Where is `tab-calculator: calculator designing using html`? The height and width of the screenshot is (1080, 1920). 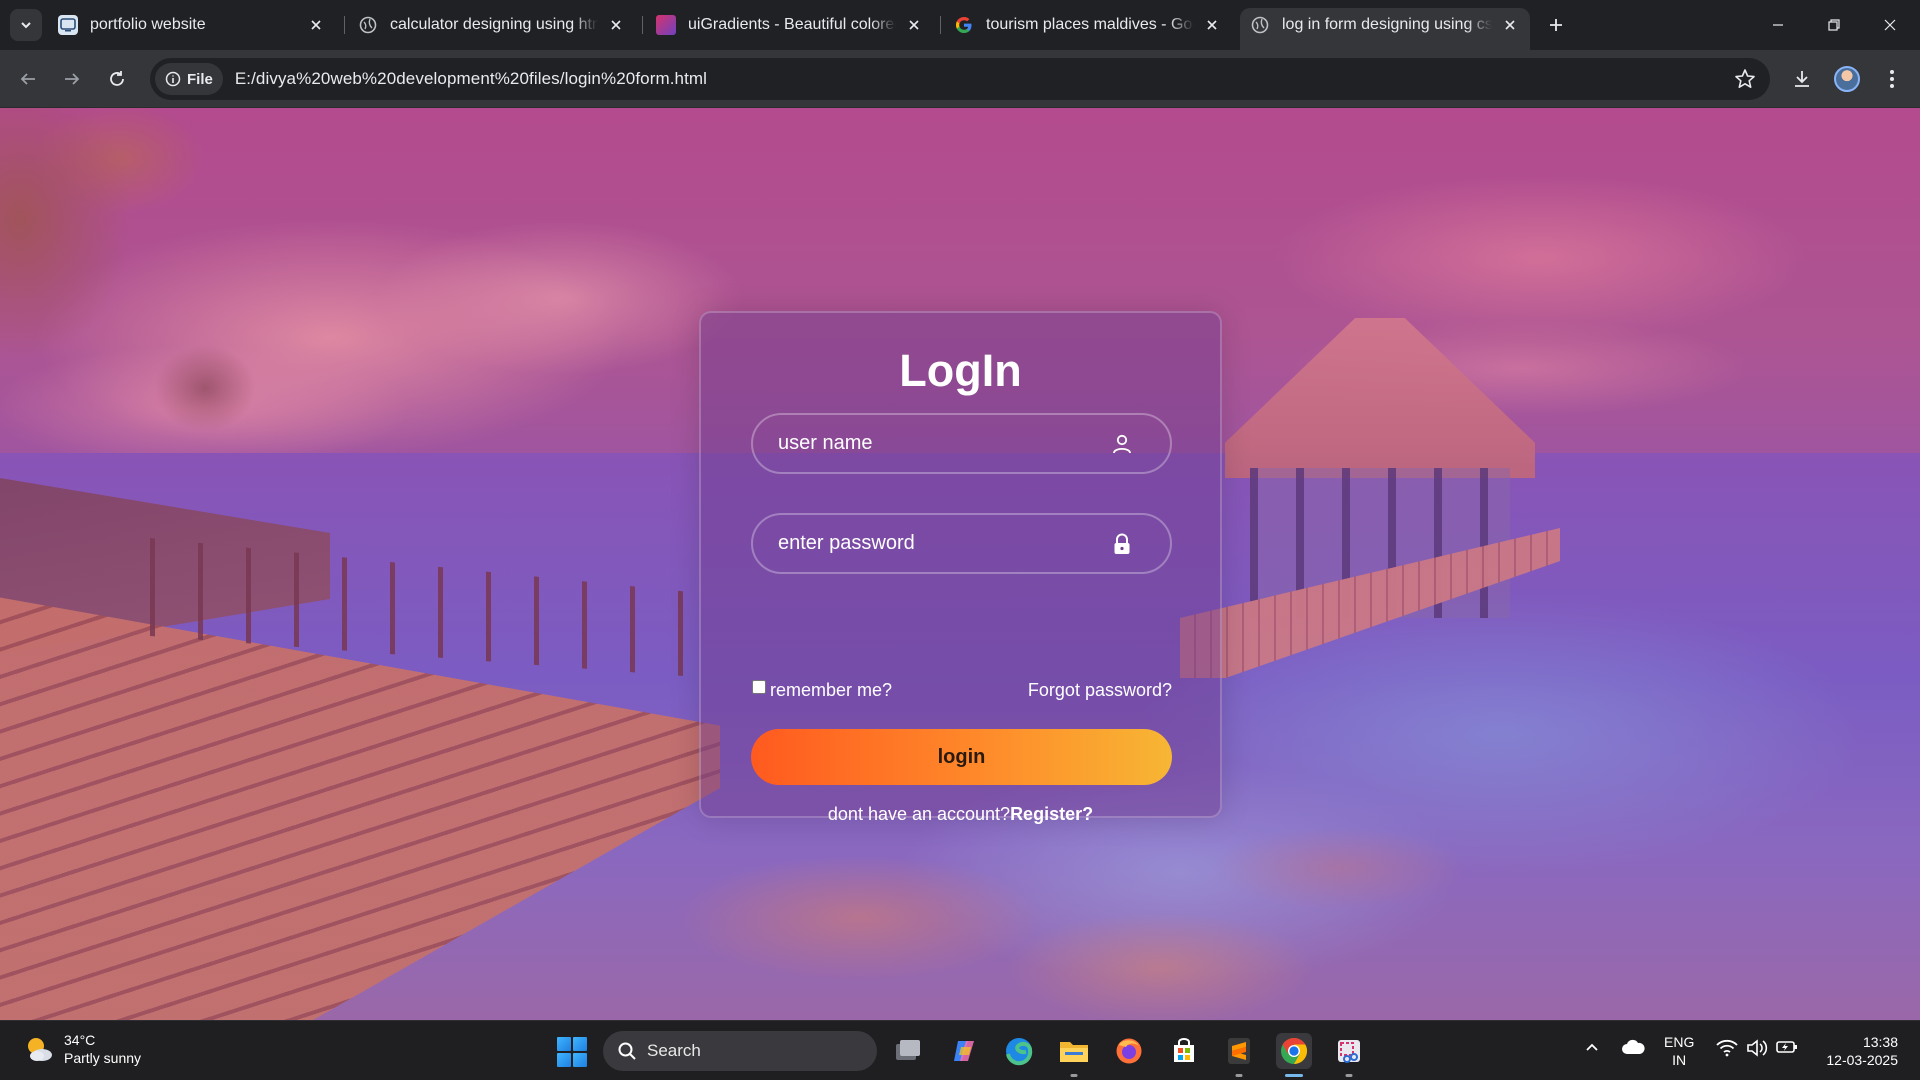
tab-calculator: calculator designing using html is located at coordinates (492, 25).